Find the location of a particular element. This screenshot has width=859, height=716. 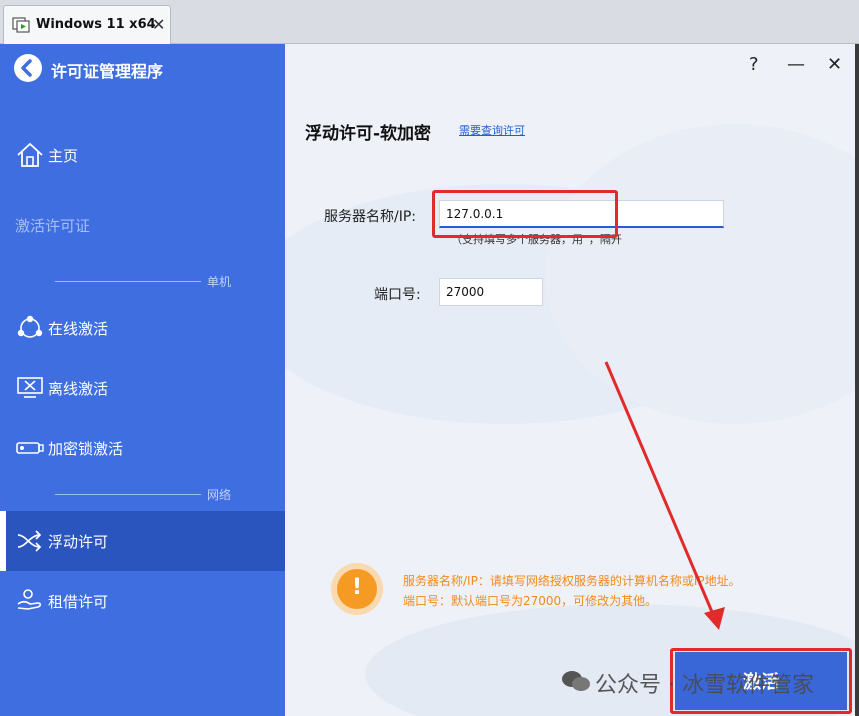

shuffle-icon is located at coordinates (29, 541).